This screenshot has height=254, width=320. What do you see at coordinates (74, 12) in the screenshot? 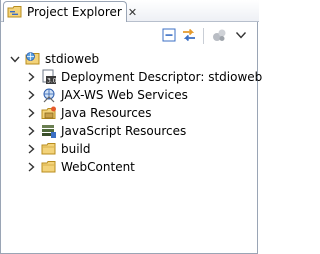
I see `view-title: Project Explorer` at bounding box center [74, 12].